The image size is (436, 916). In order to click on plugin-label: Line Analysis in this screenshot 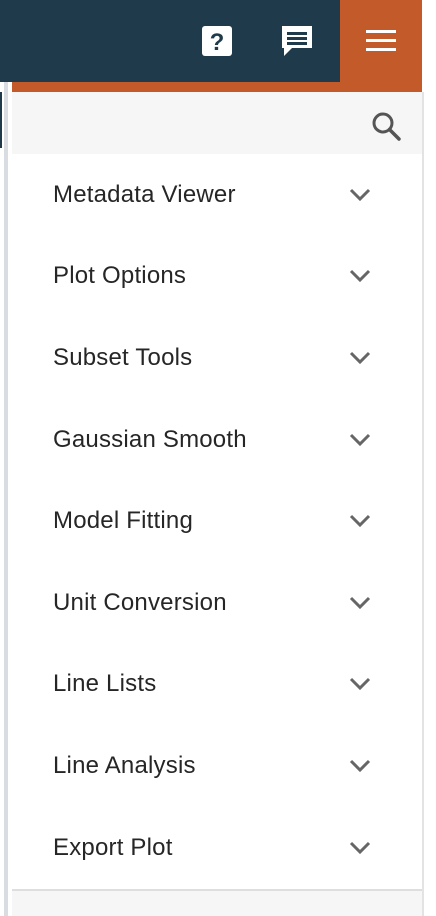, I will do `click(124, 765)`.